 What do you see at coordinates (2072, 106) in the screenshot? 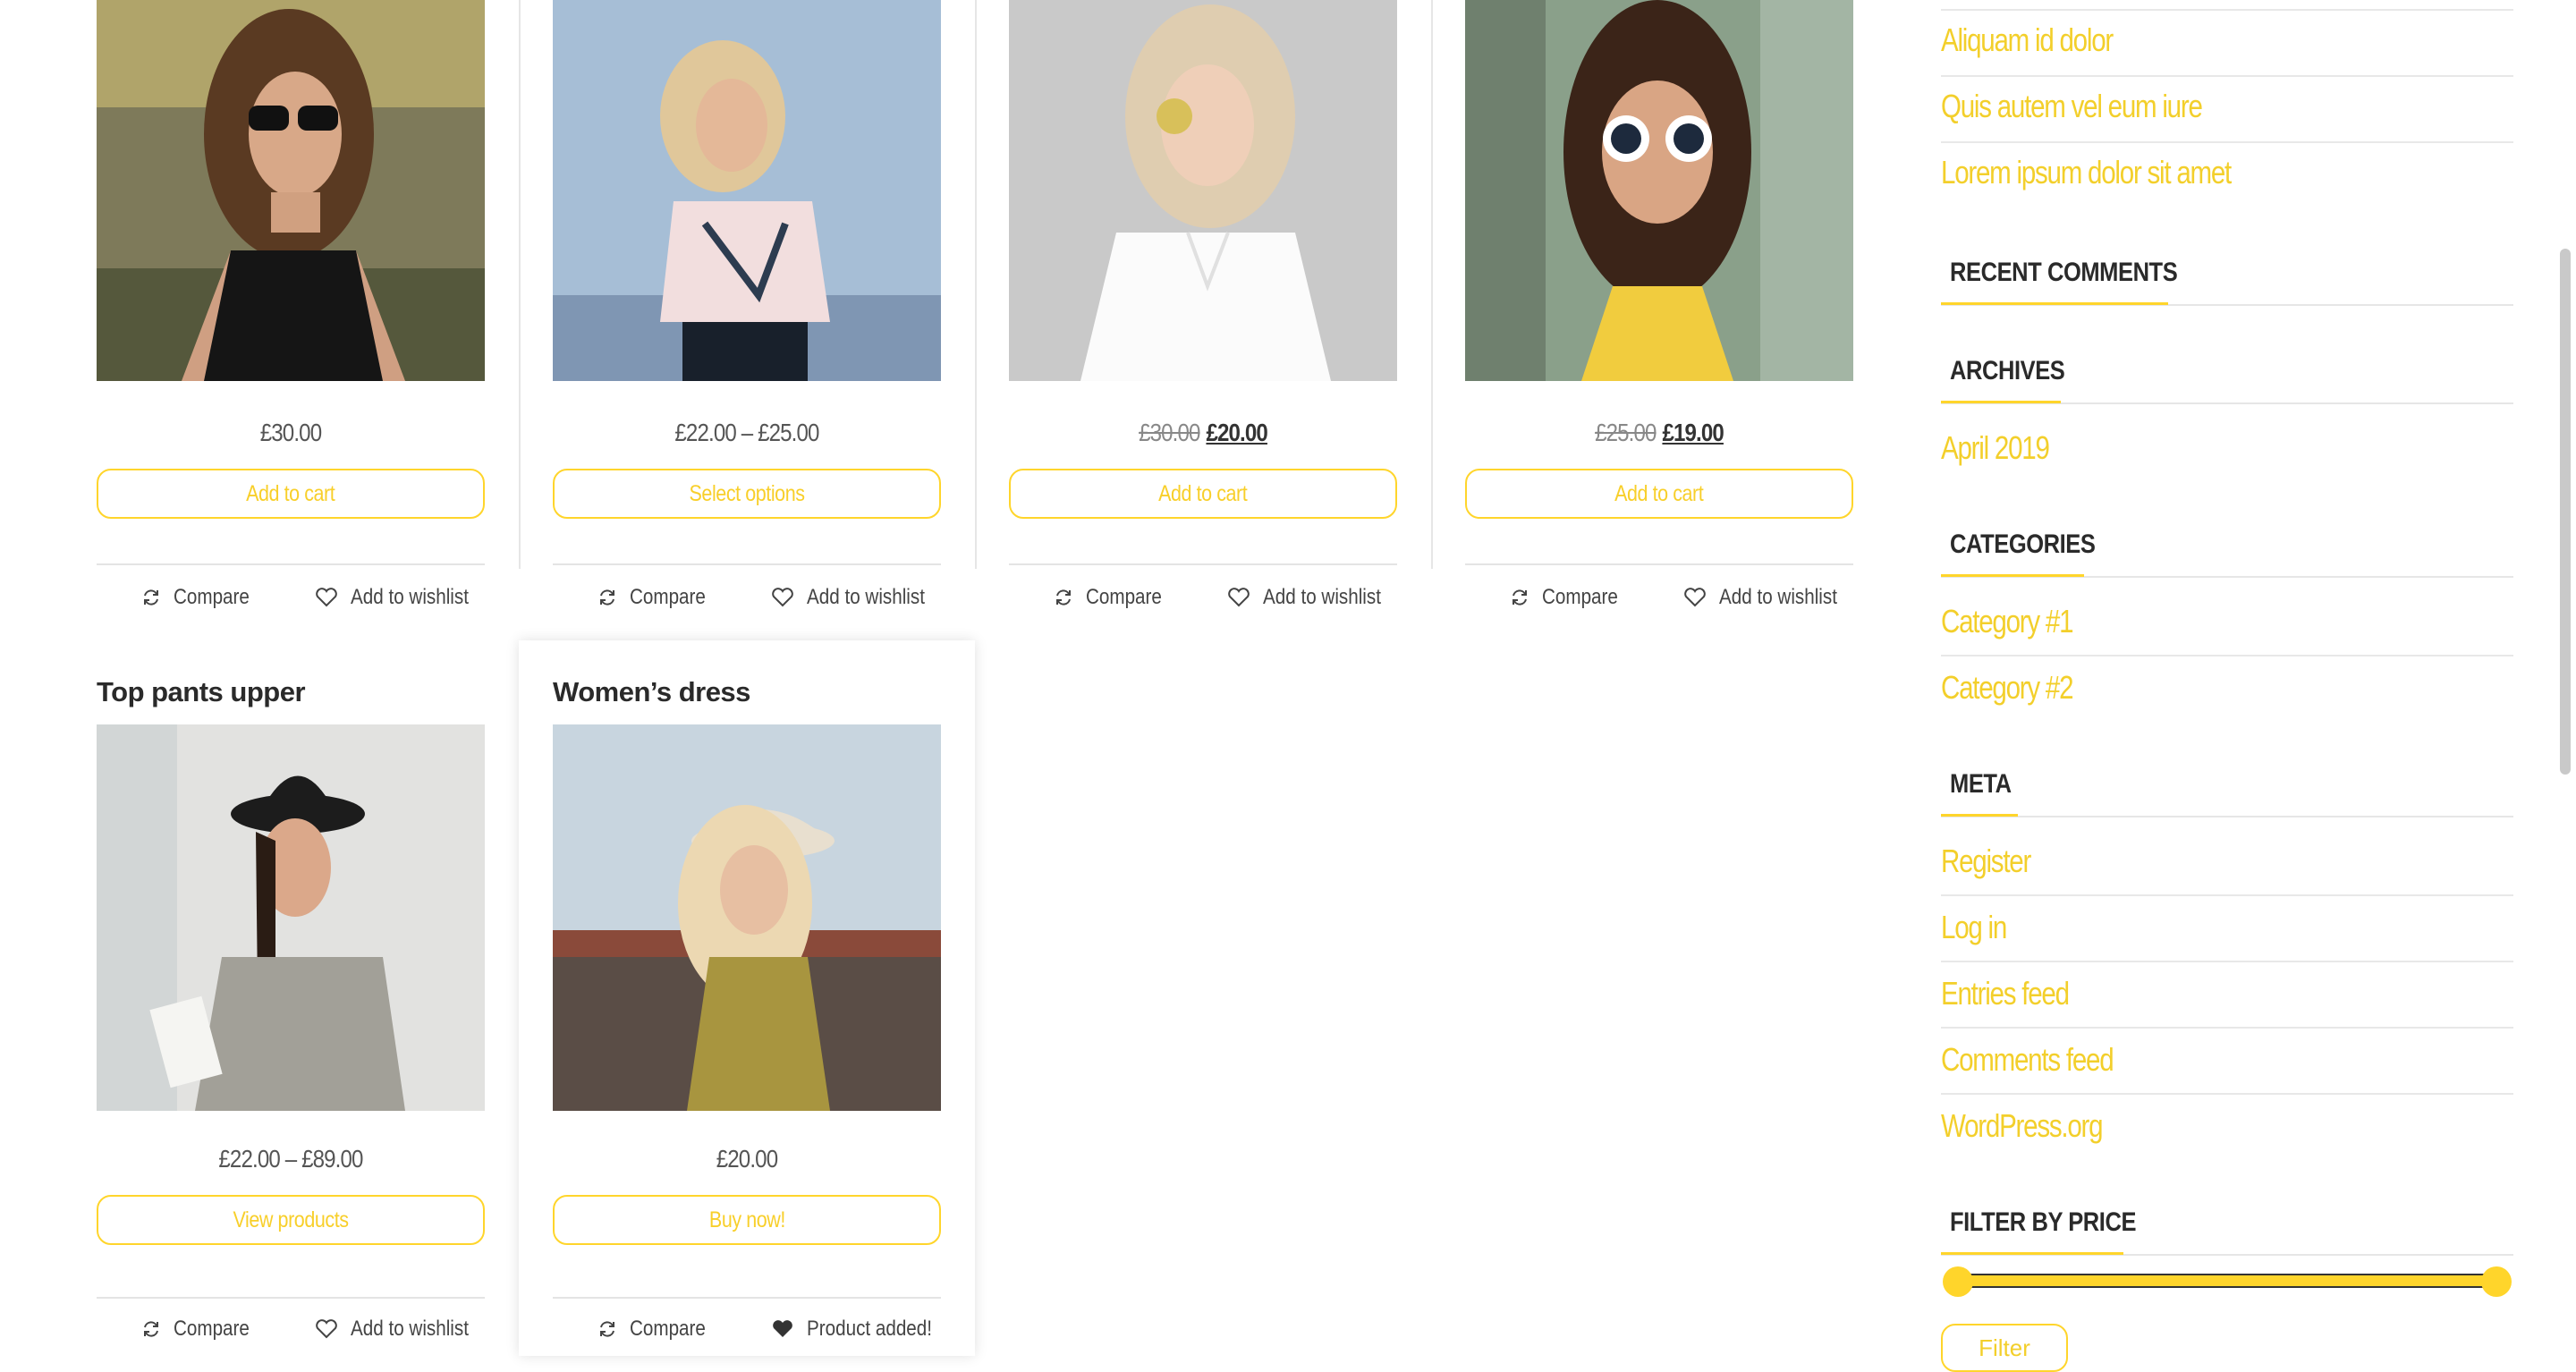
I see `recent-post-link: Quis autem vel eum iure` at bounding box center [2072, 106].